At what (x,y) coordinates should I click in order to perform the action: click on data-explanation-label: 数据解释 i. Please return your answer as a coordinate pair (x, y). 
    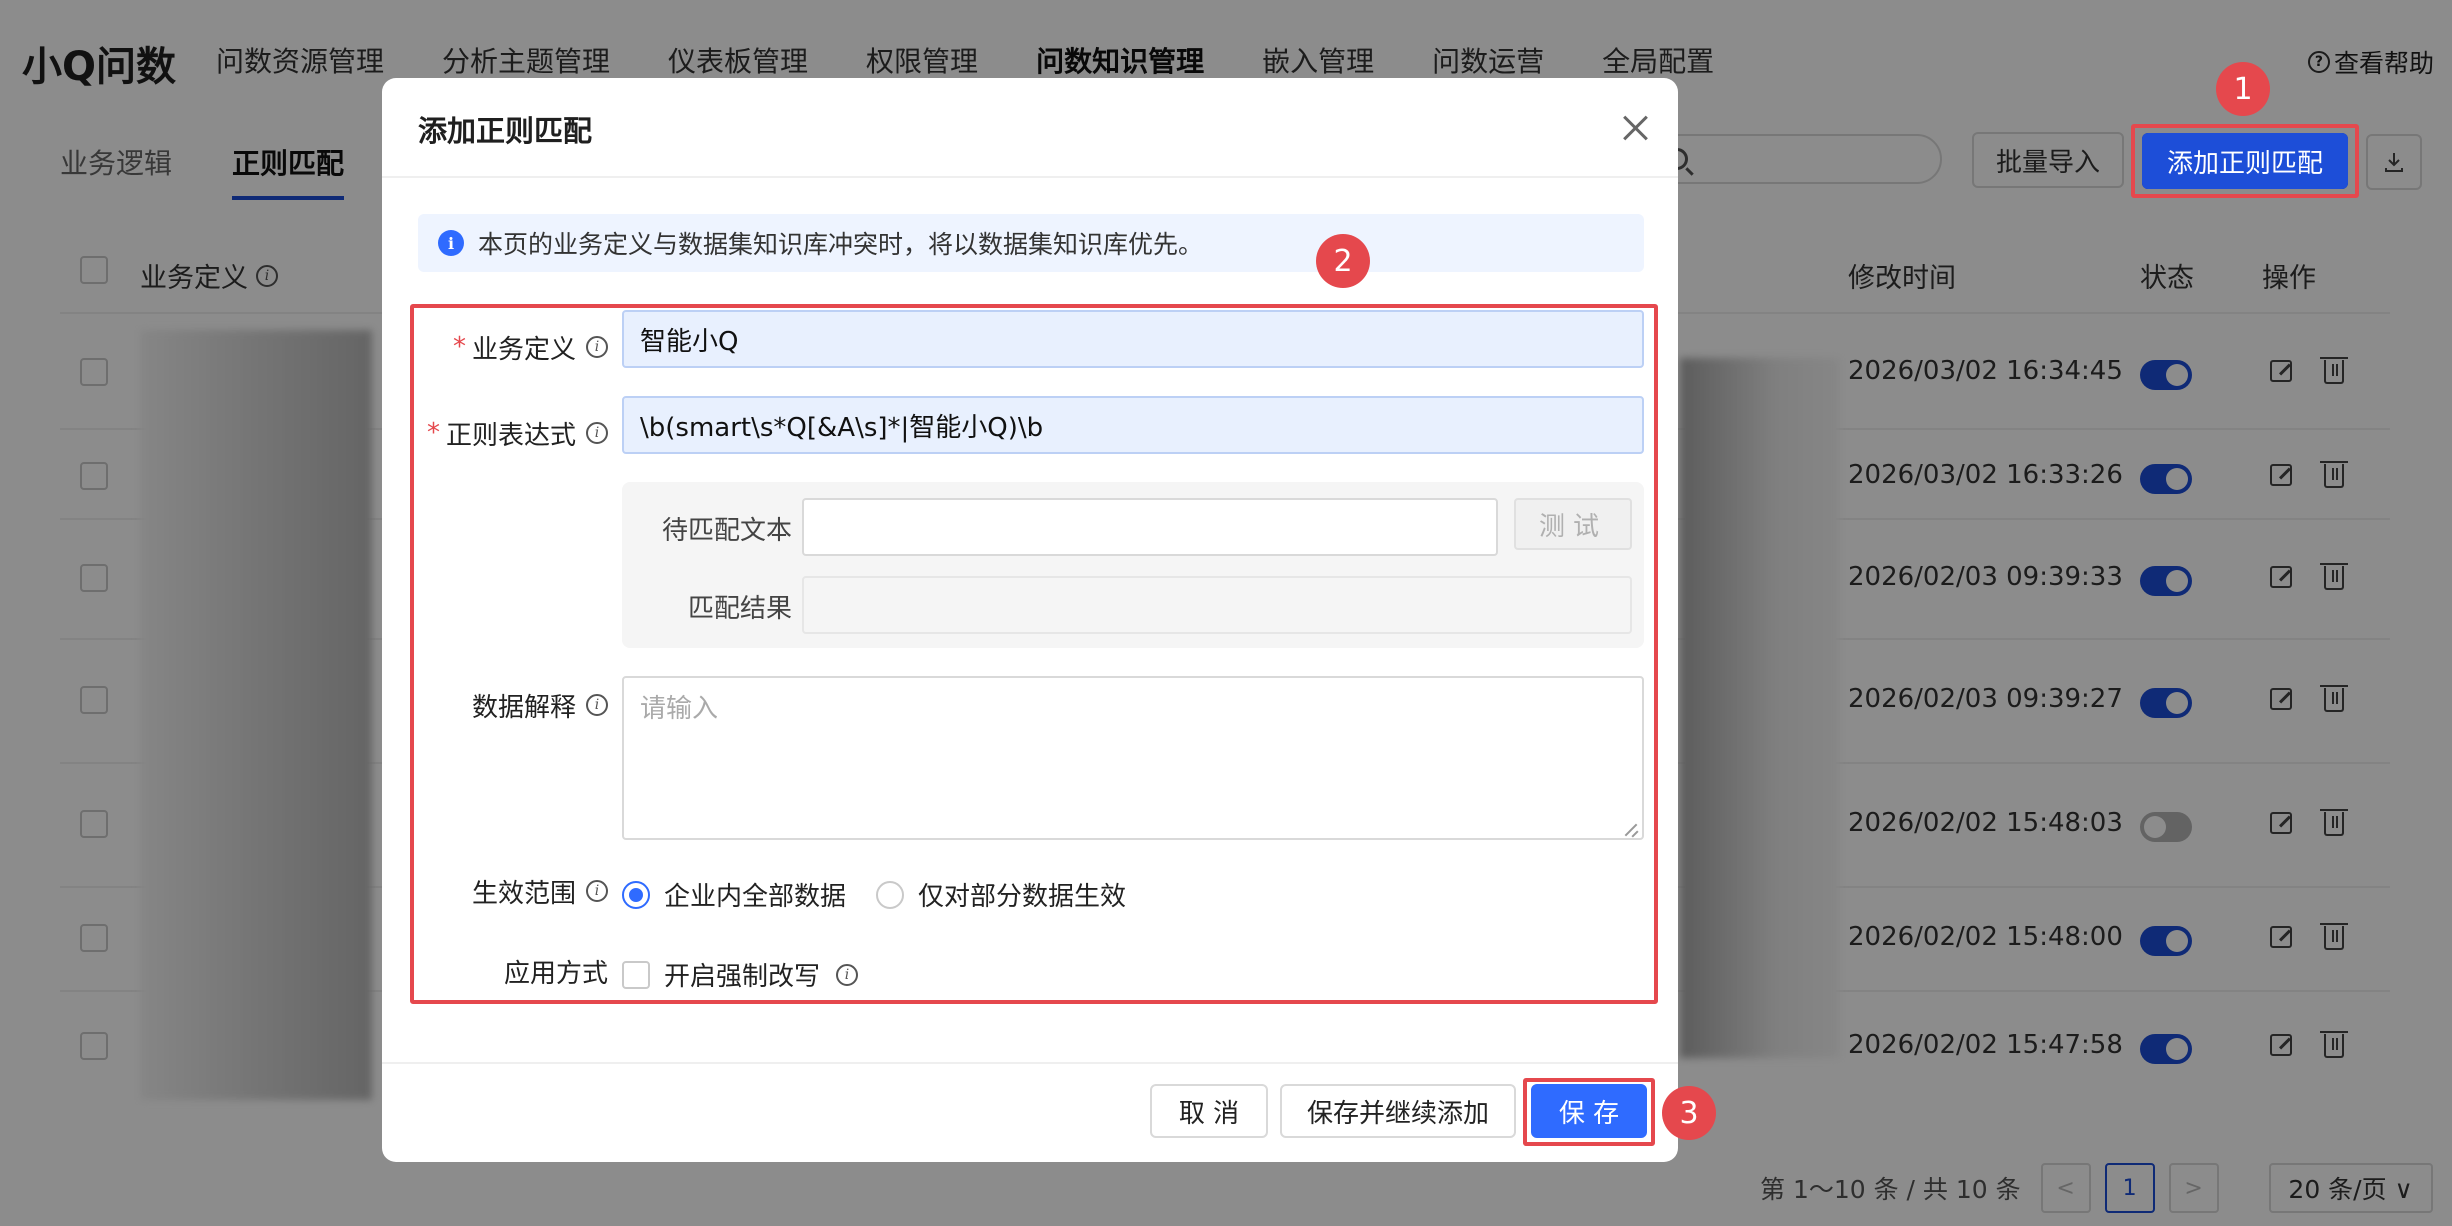
    Looking at the image, I should click on (513, 705).